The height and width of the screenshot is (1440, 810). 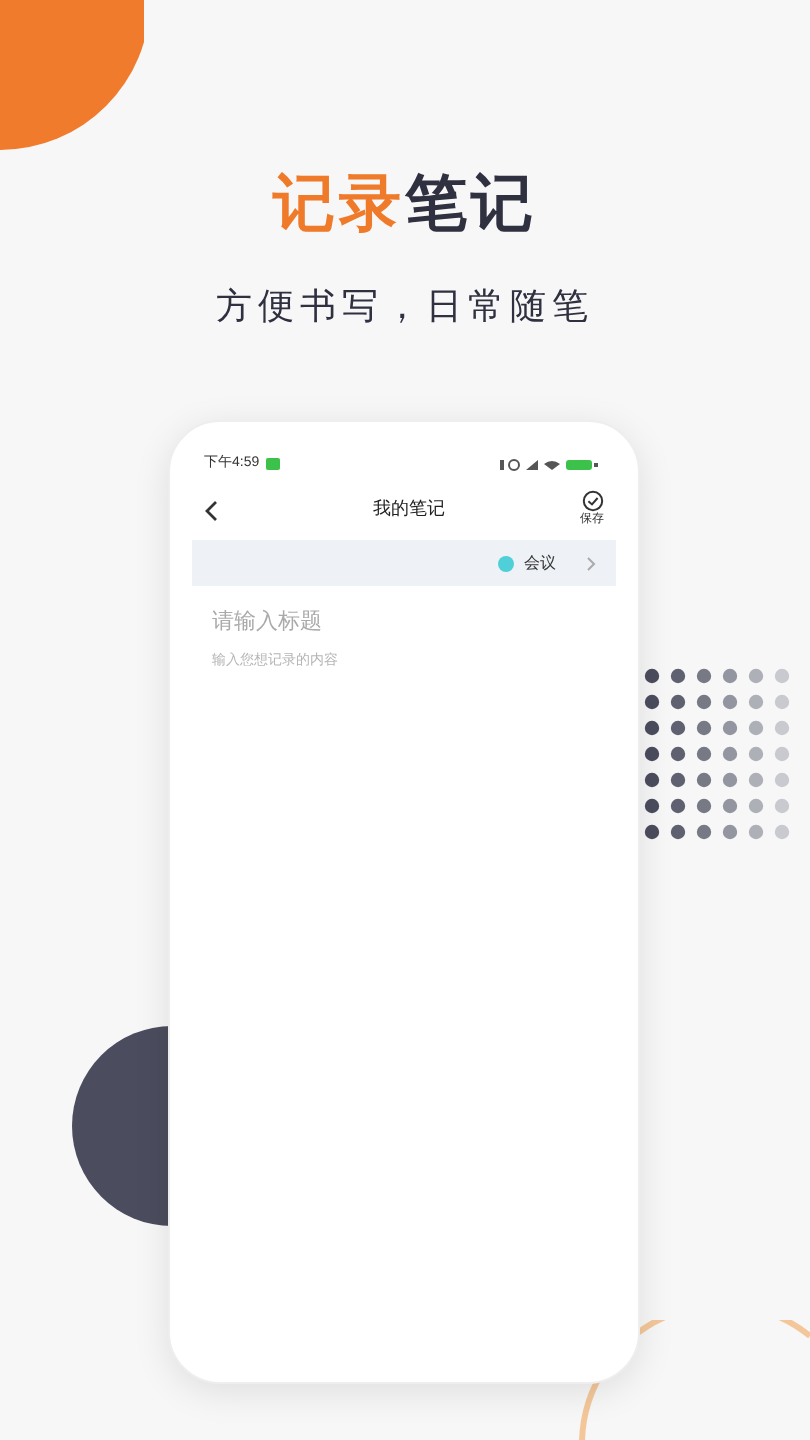 I want to click on headline: 记录笔记, so click(x=405, y=204).